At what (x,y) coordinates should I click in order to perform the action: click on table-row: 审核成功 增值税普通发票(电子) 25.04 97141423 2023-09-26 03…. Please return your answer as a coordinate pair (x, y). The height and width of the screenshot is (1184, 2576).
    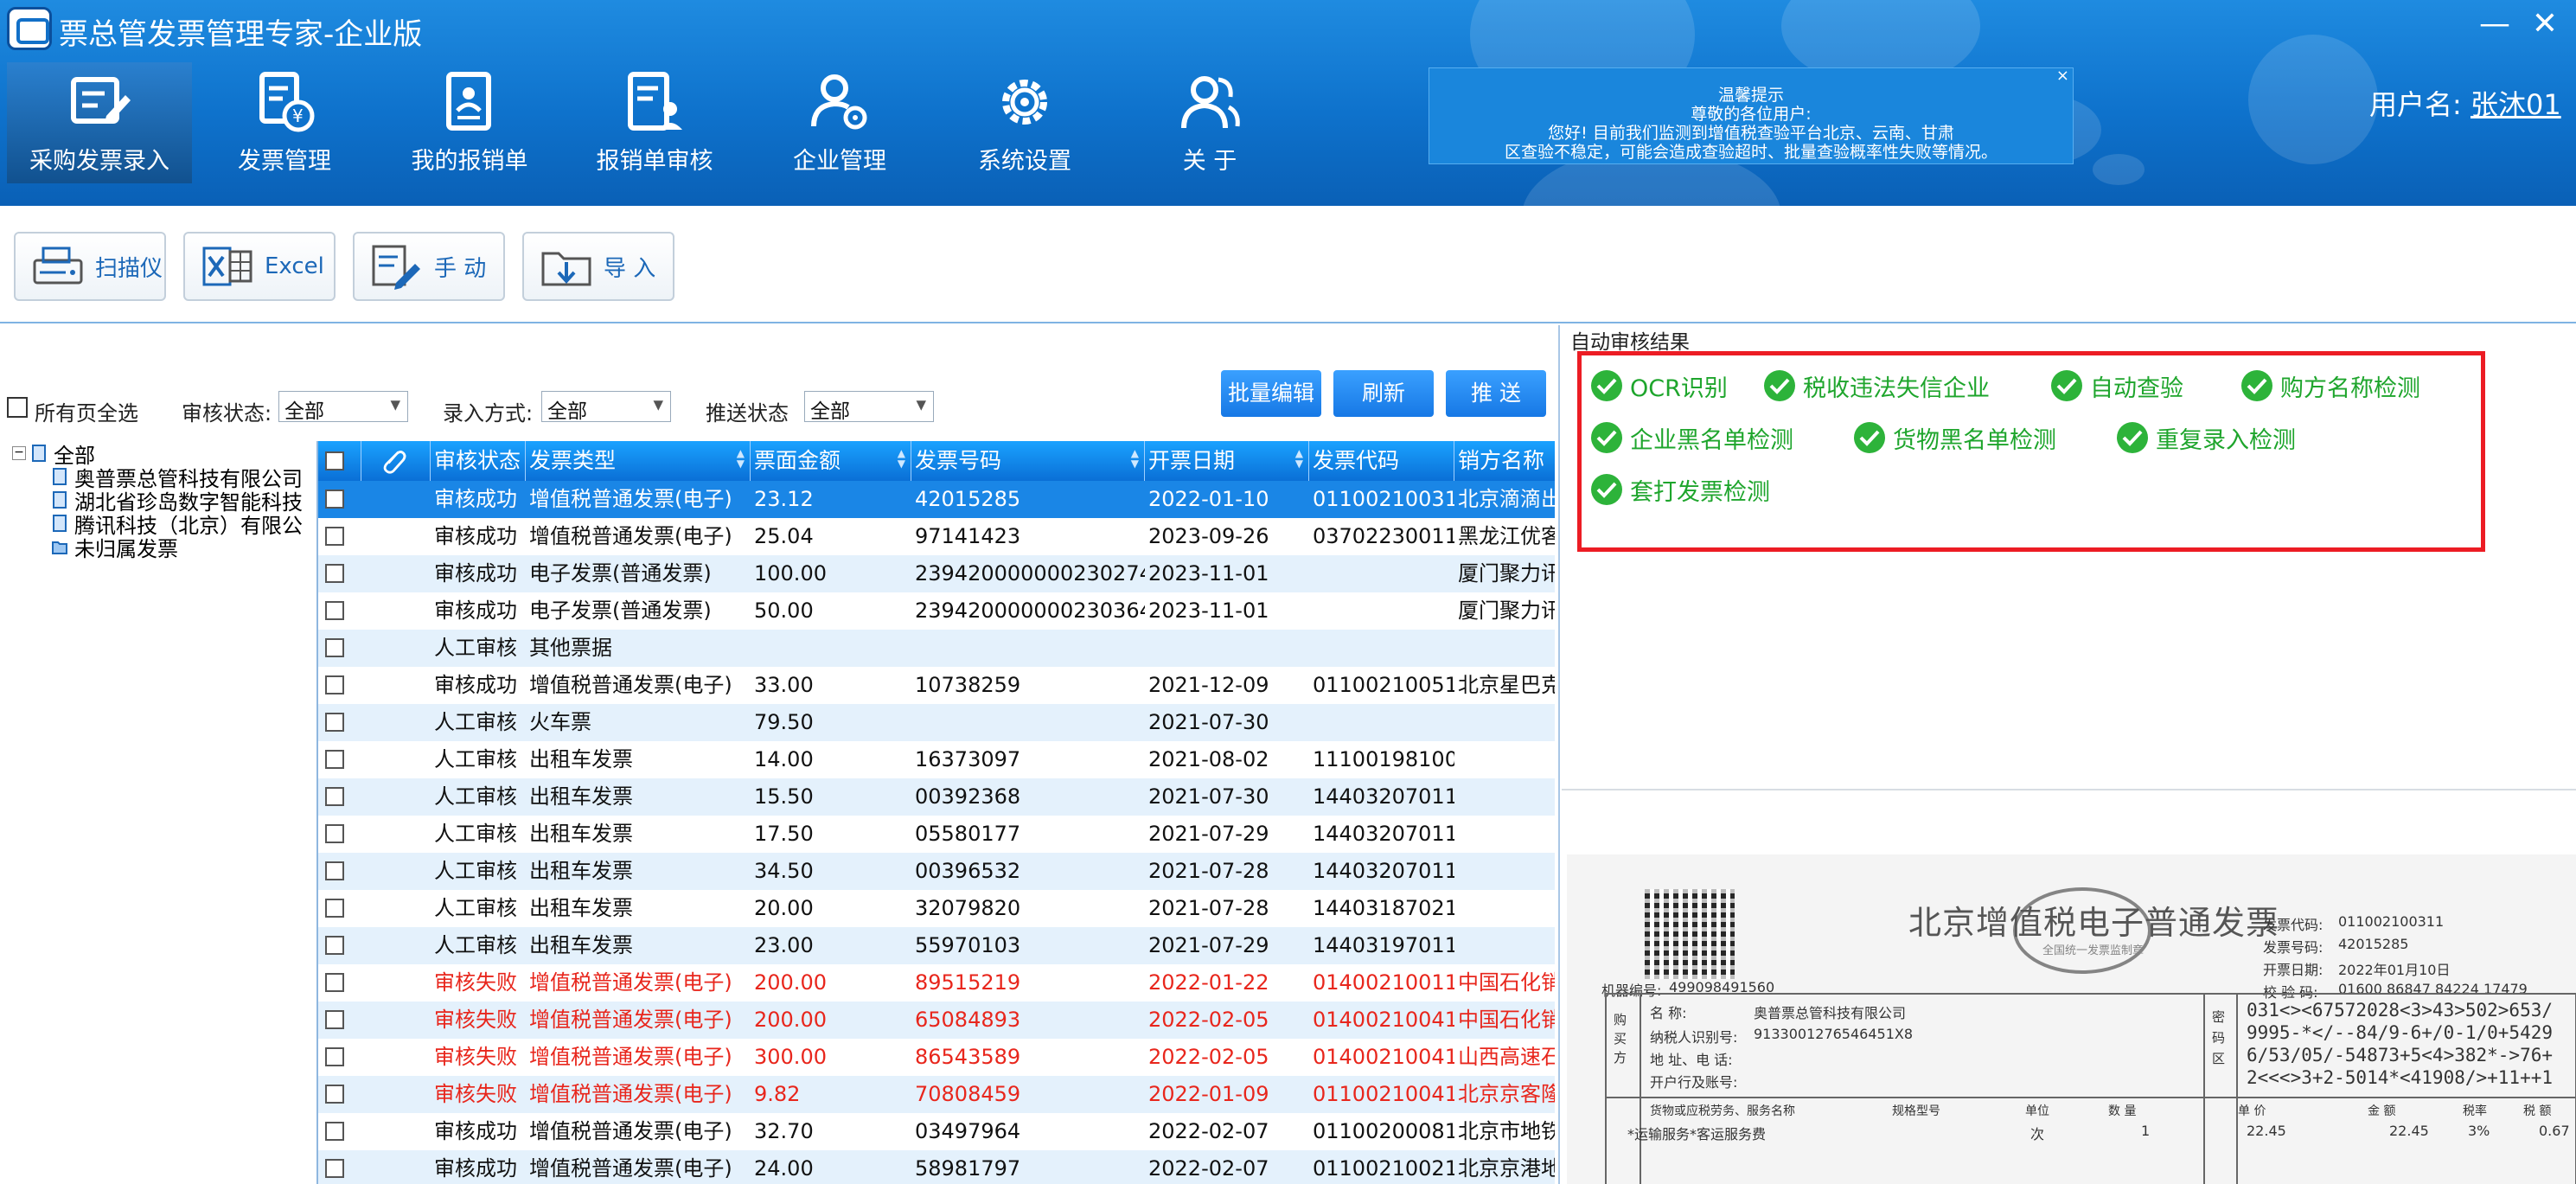
    Looking at the image, I should click on (936, 536).